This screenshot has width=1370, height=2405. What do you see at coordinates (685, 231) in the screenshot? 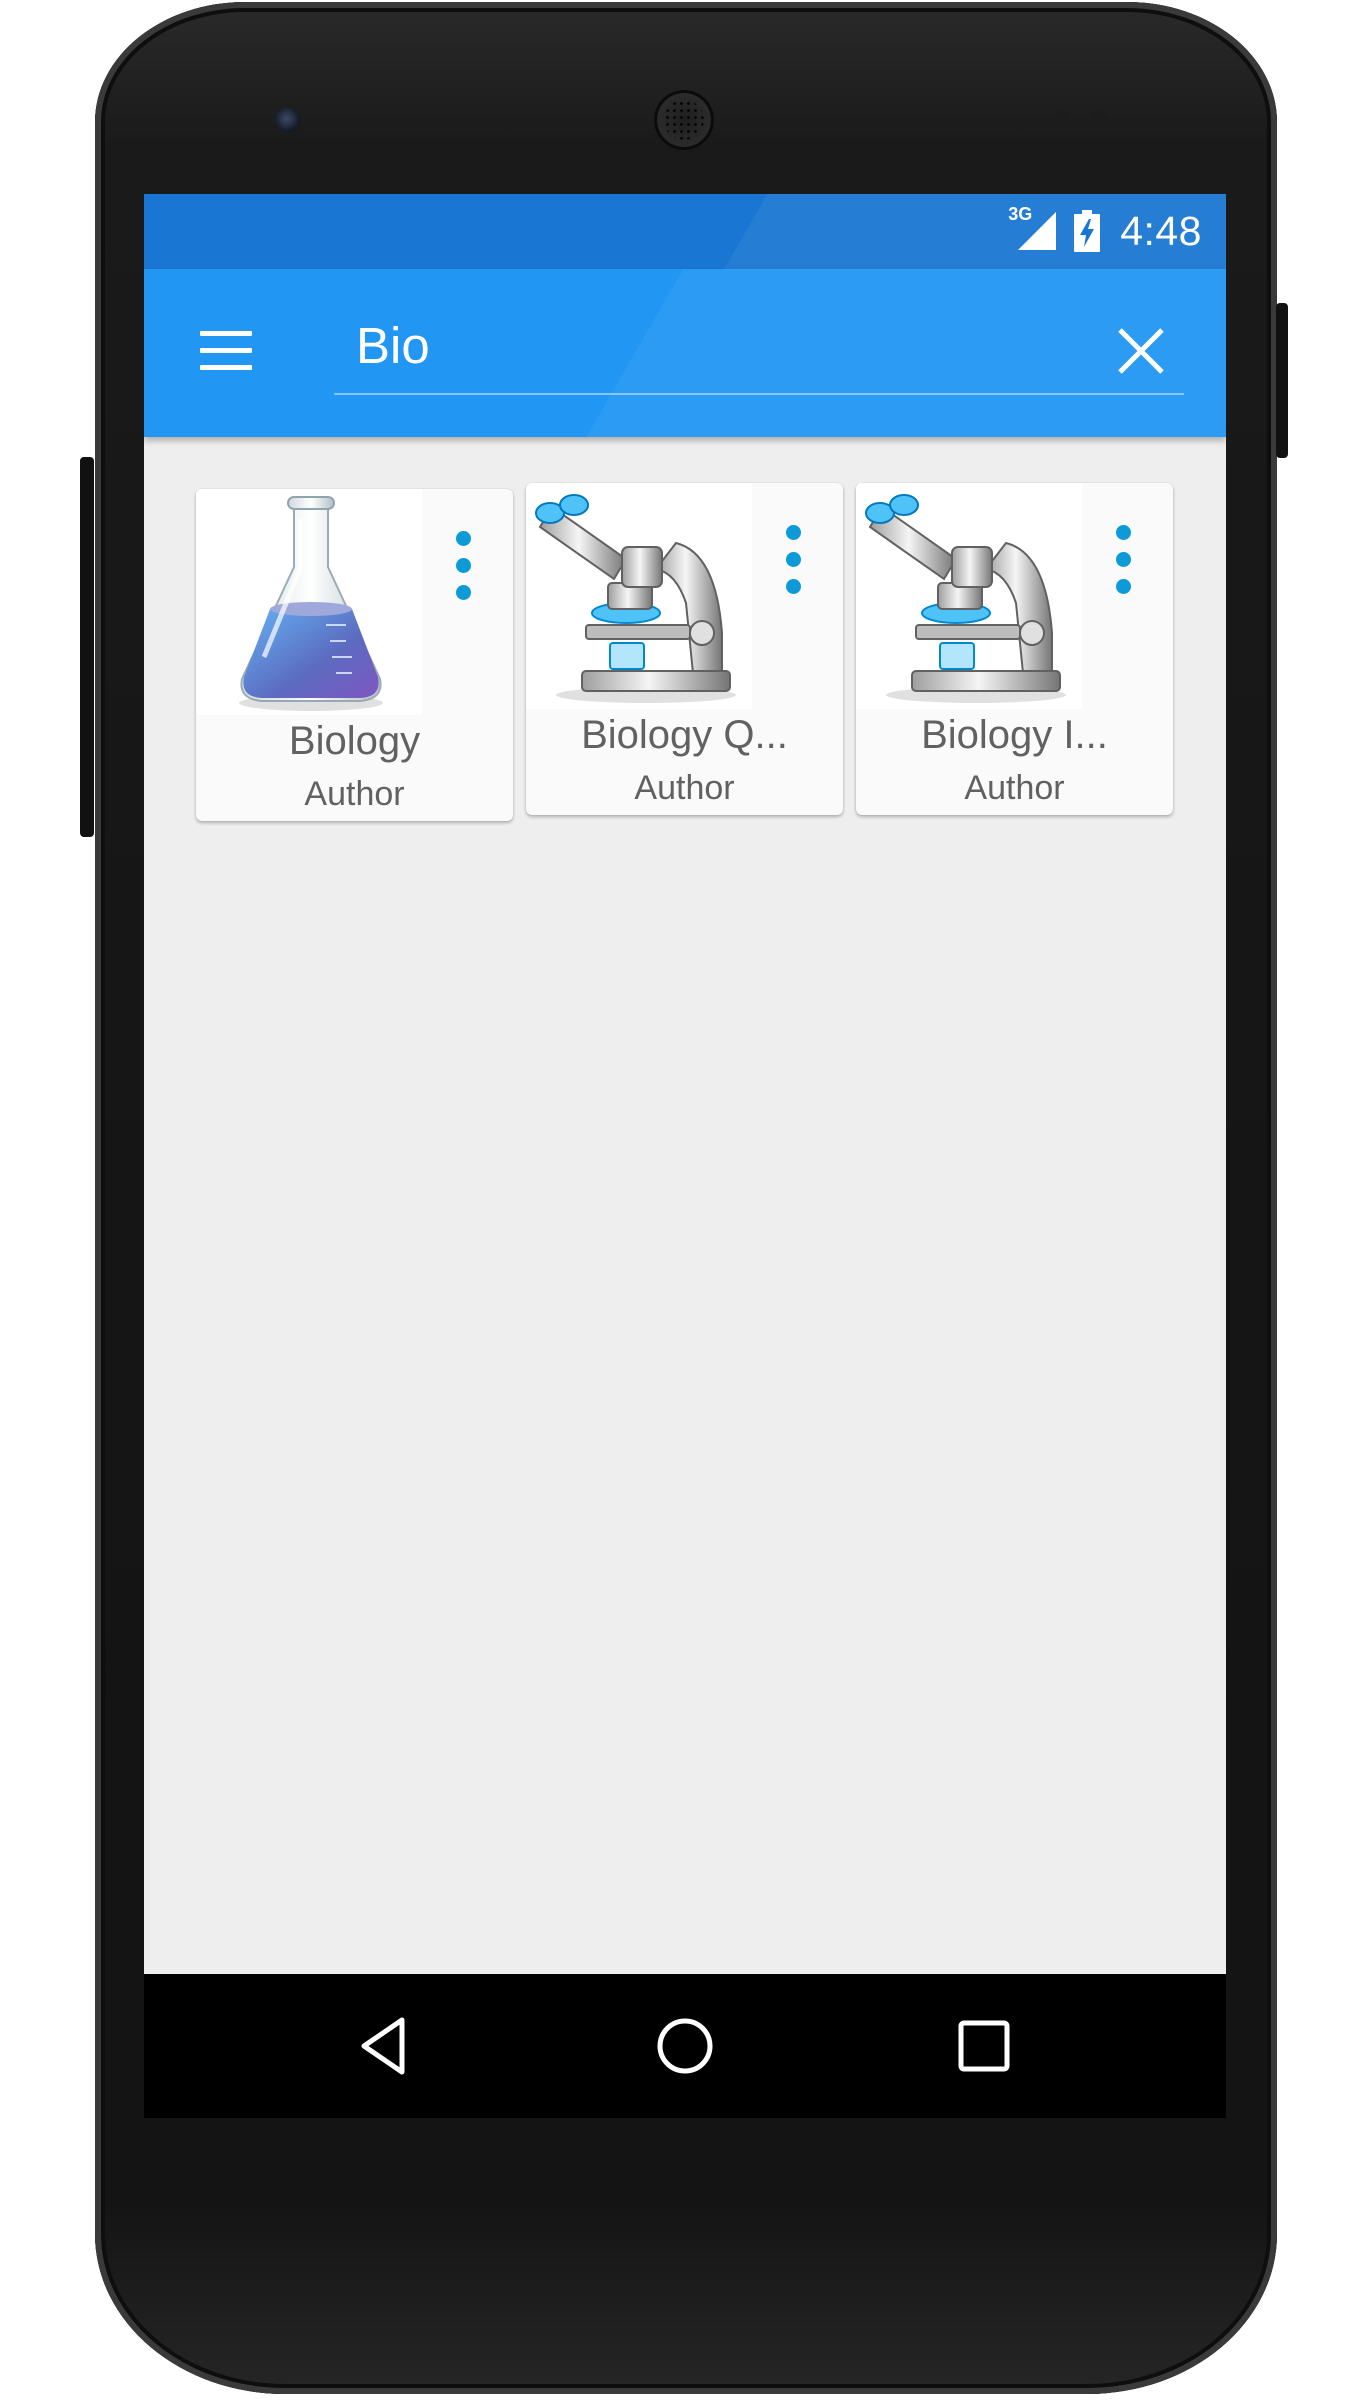
I see `status-bar: 3G 4:48` at bounding box center [685, 231].